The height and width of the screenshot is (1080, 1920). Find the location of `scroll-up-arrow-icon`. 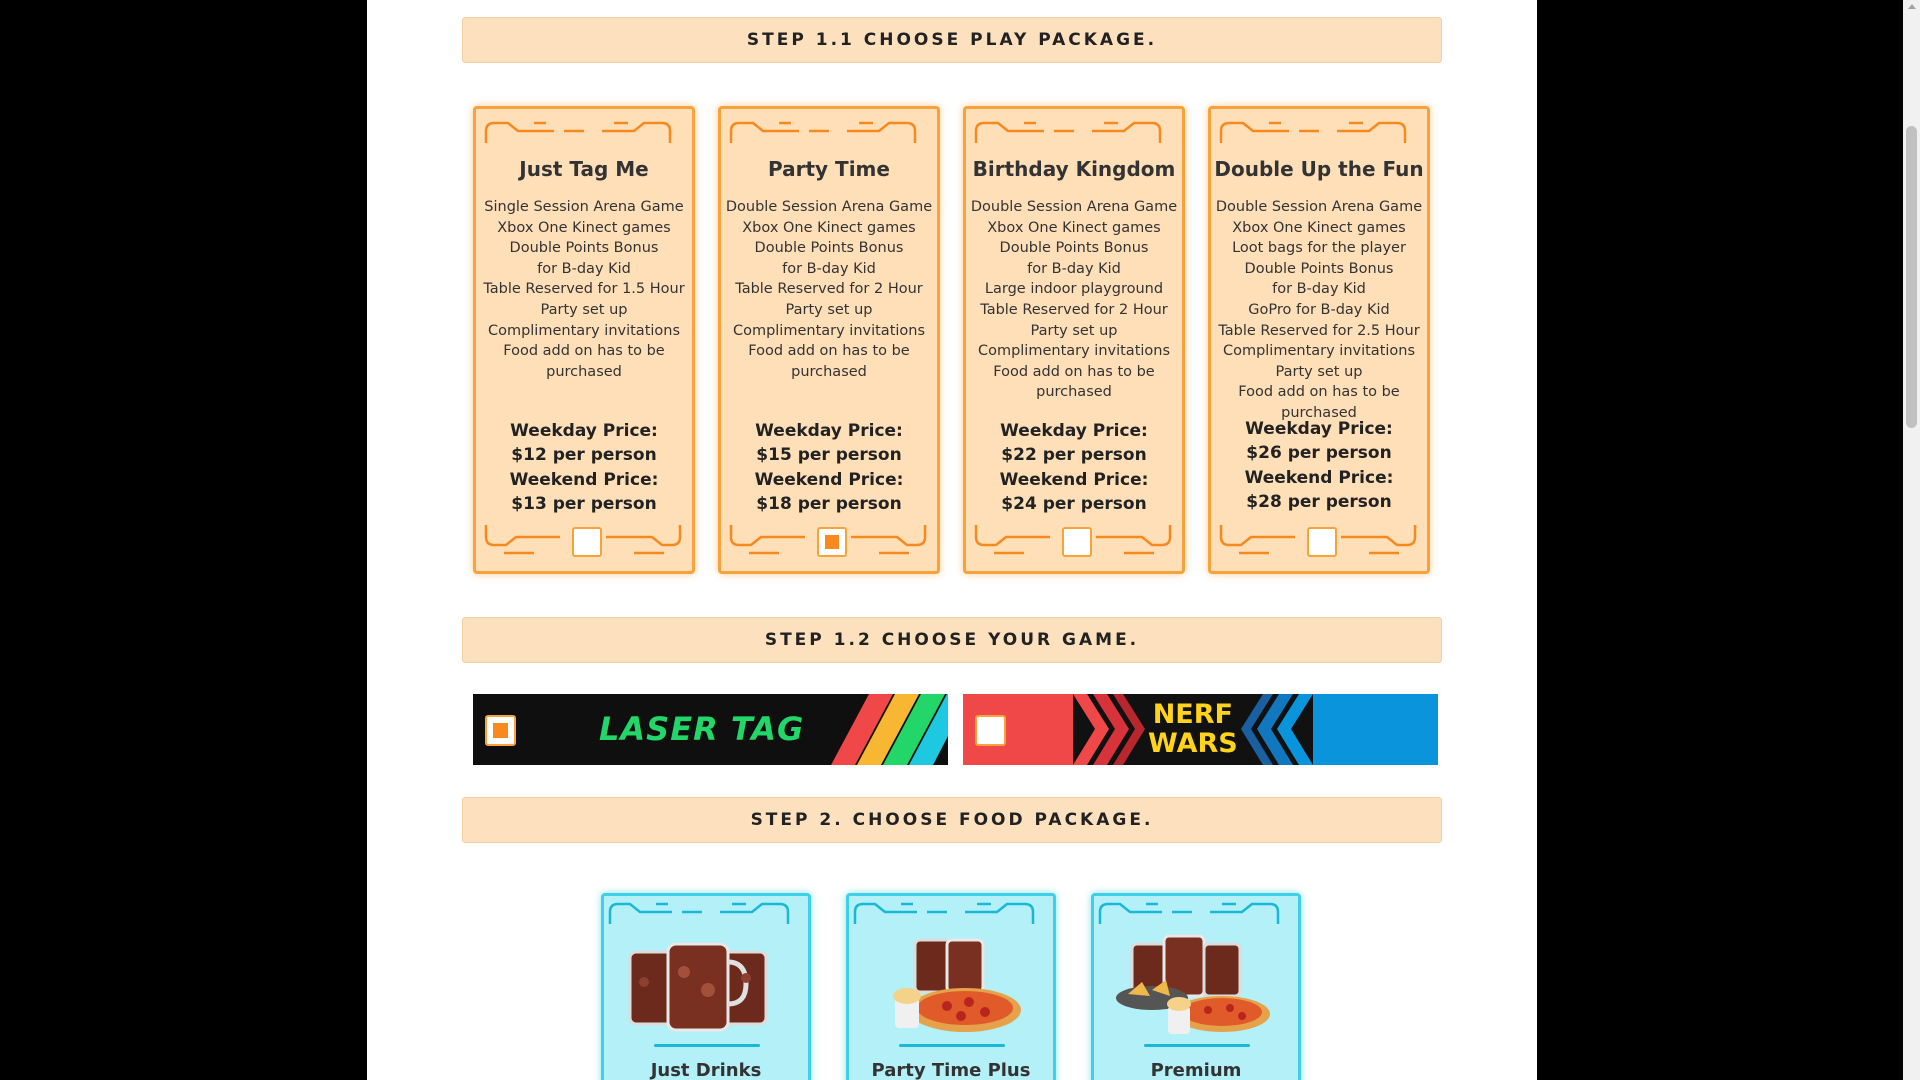

scroll-up-arrow-icon is located at coordinates (1912, 6).